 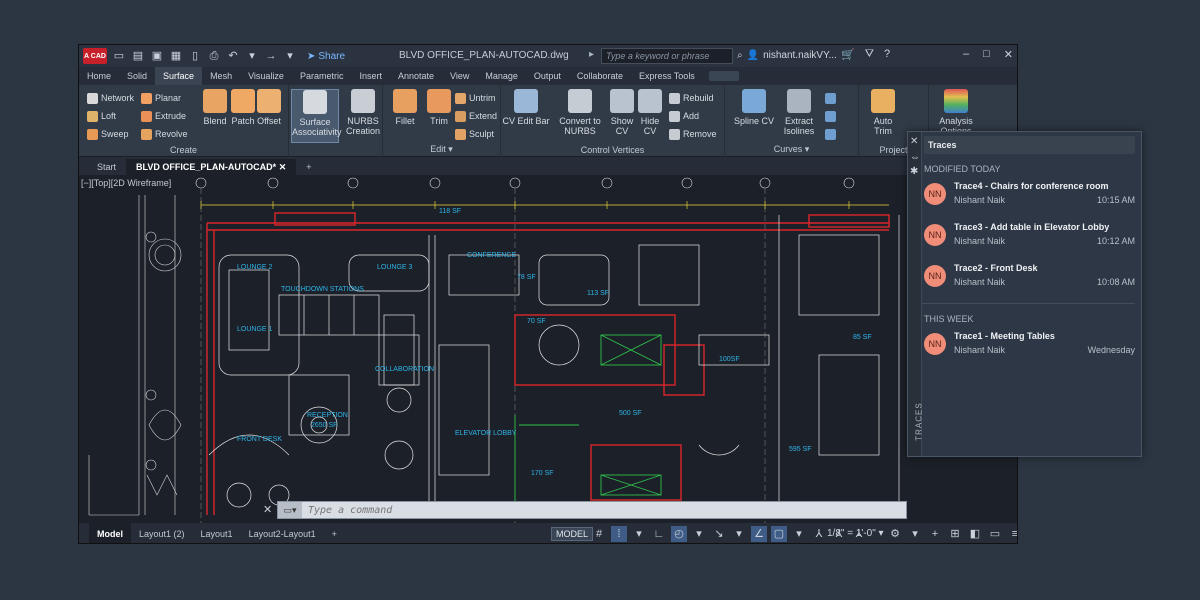 I want to click on tab-express-tools: Express Tools, so click(x=667, y=76).